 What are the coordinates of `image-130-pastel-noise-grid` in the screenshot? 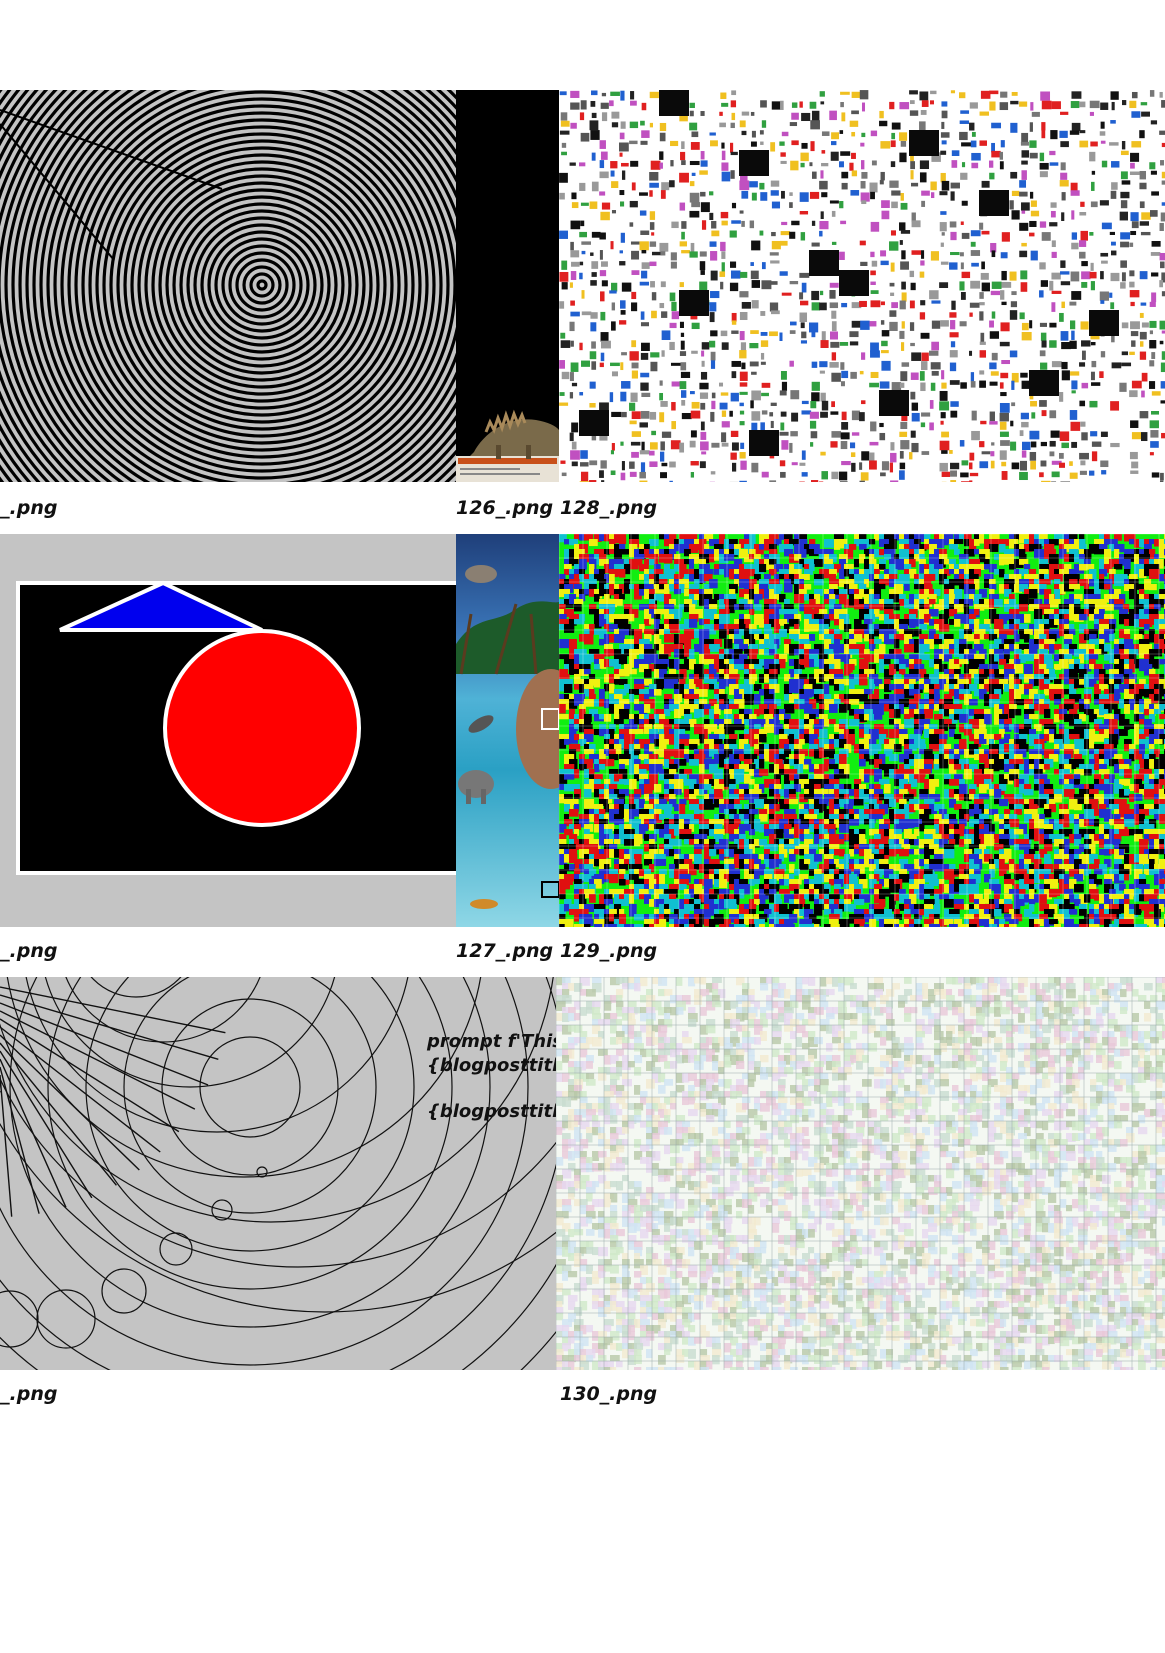 It's located at (860, 1173).